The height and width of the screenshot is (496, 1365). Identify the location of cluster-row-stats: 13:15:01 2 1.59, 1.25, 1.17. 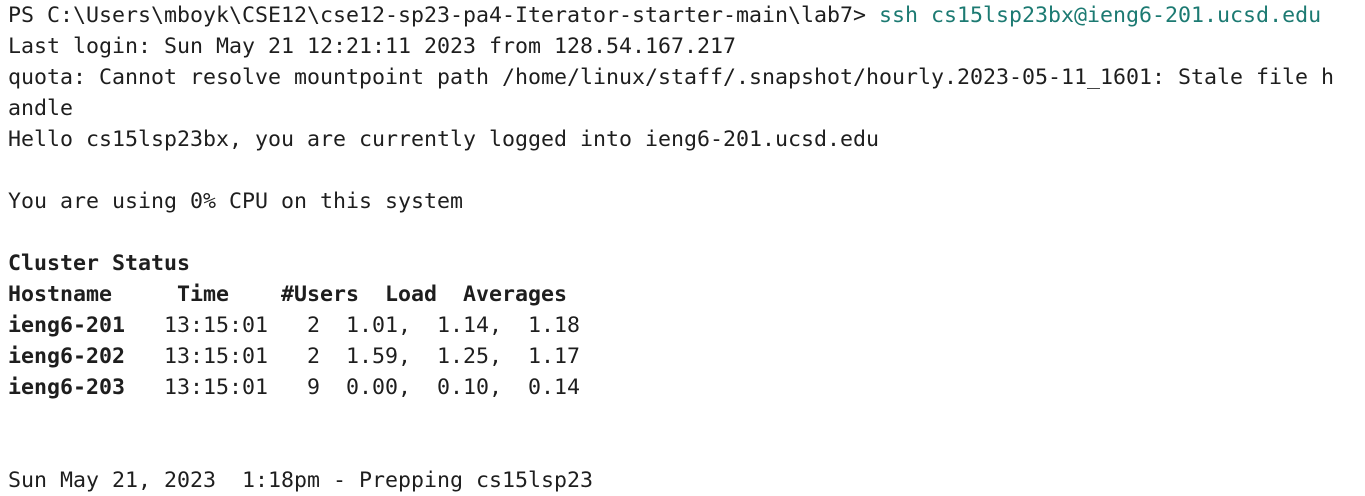
(353, 356).